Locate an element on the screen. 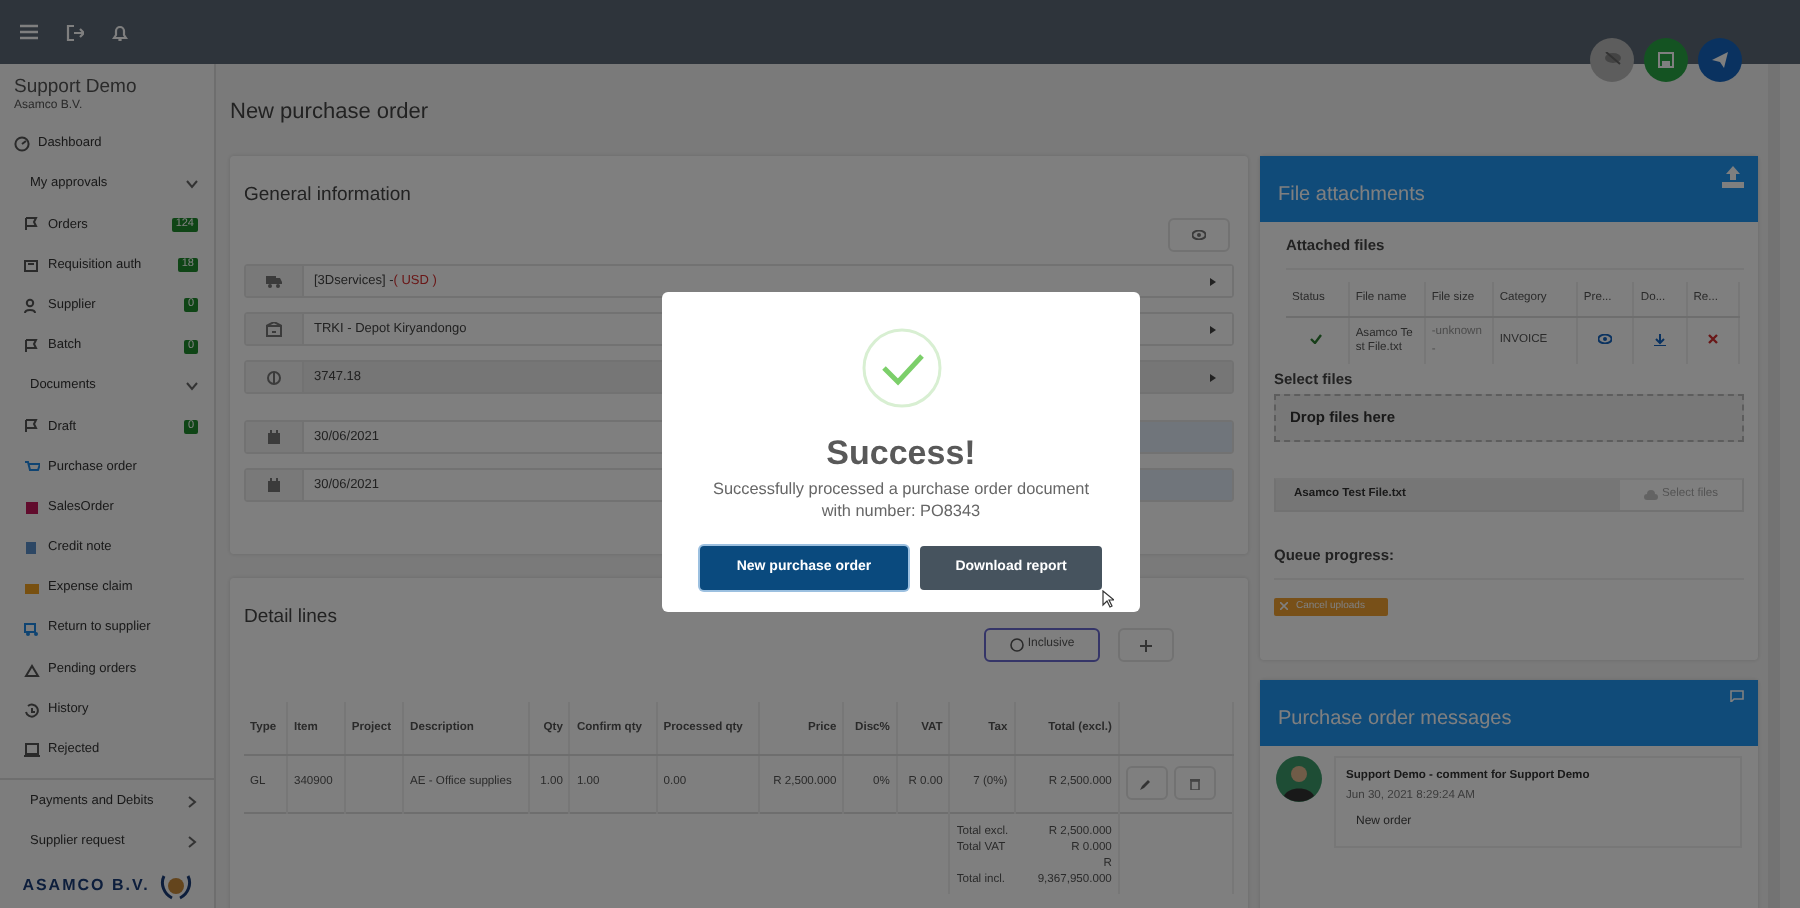  section-title: Detail lines is located at coordinates (291, 618).